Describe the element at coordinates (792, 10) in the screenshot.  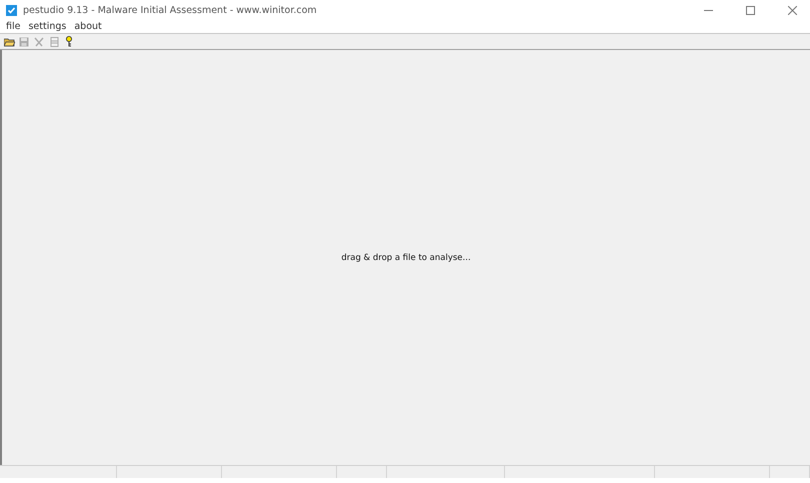
I see `close-icon` at that location.